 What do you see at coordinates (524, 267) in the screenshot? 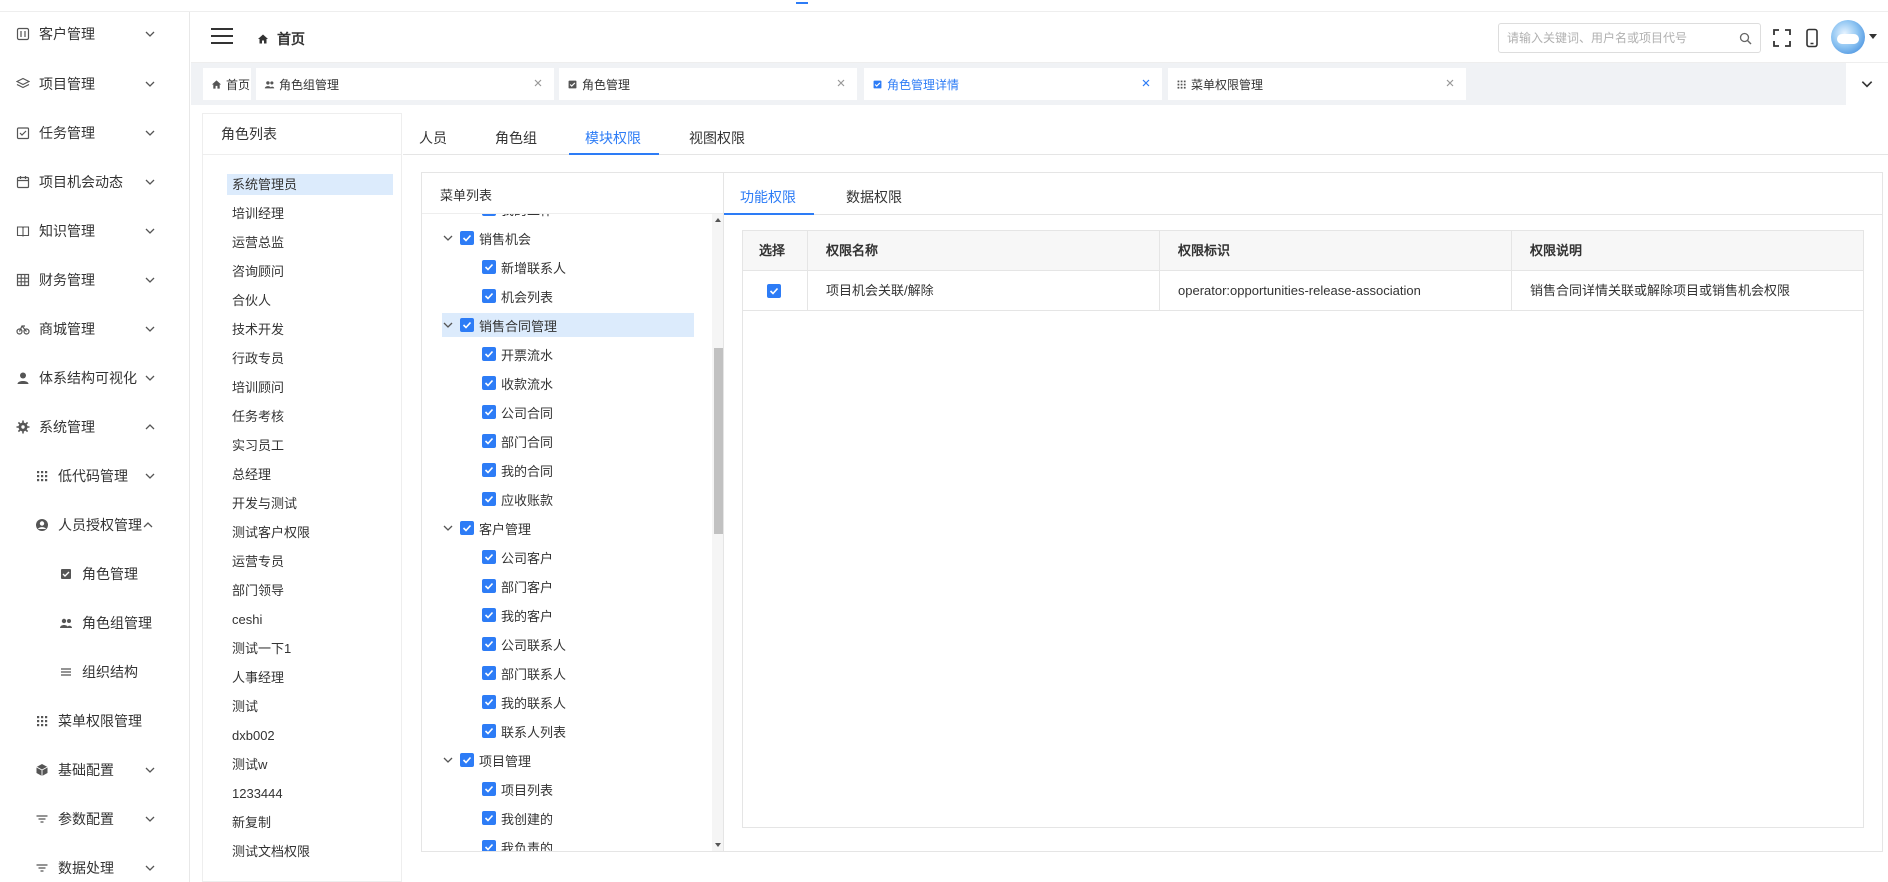
I see `tree-item: 新增联系人` at bounding box center [524, 267].